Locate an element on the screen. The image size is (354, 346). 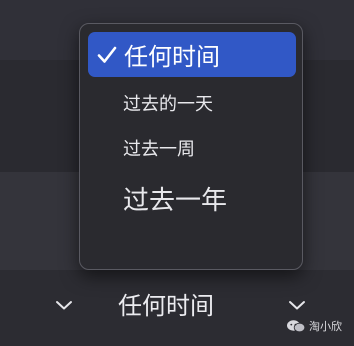
menu-item-past-week: 过去一周 is located at coordinates (192, 148).